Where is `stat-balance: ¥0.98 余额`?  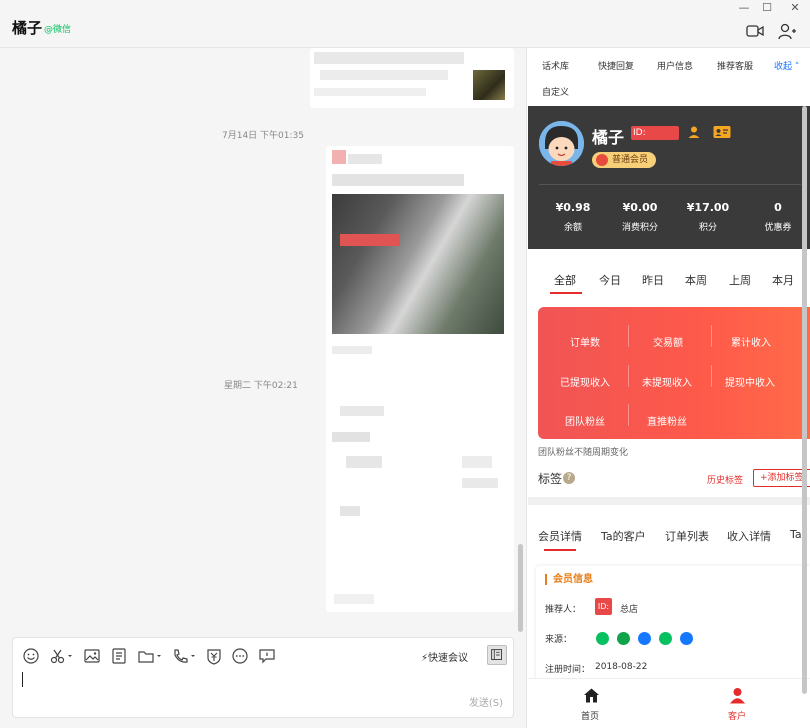 stat-balance: ¥0.98 余额 is located at coordinates (573, 217).